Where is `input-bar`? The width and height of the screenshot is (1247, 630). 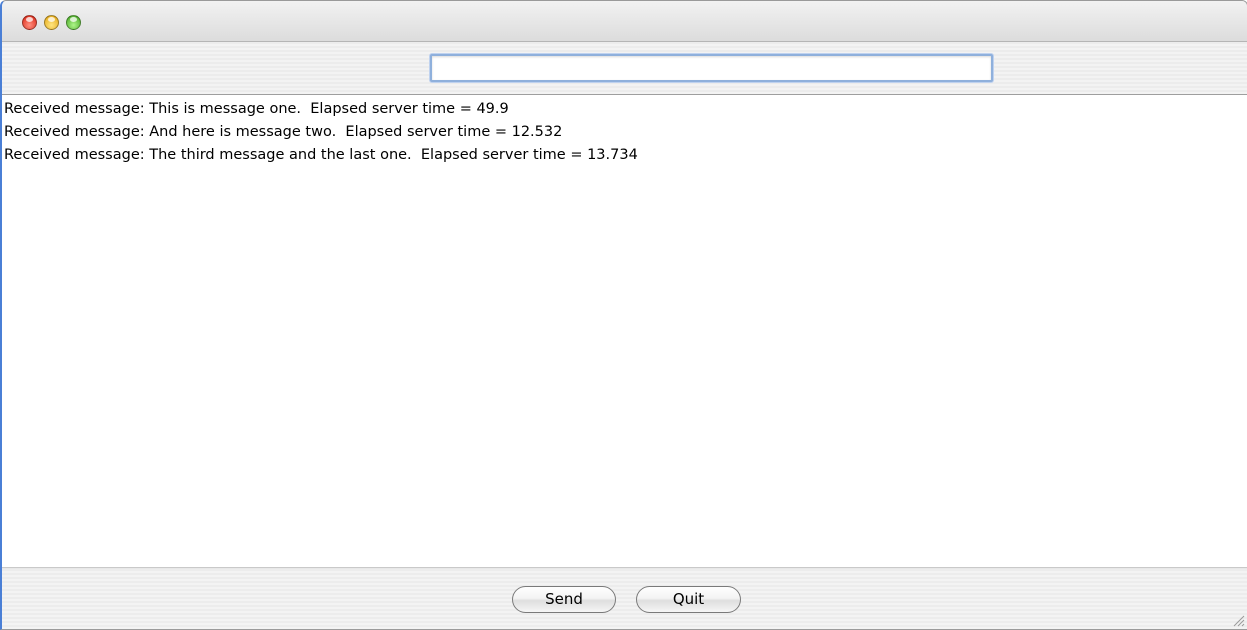 input-bar is located at coordinates (624, 68).